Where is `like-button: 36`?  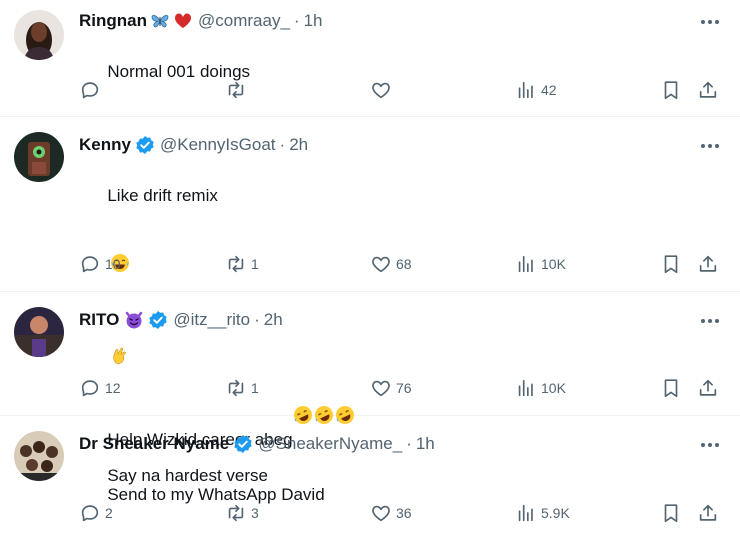 like-button: 36 is located at coordinates (391, 513).